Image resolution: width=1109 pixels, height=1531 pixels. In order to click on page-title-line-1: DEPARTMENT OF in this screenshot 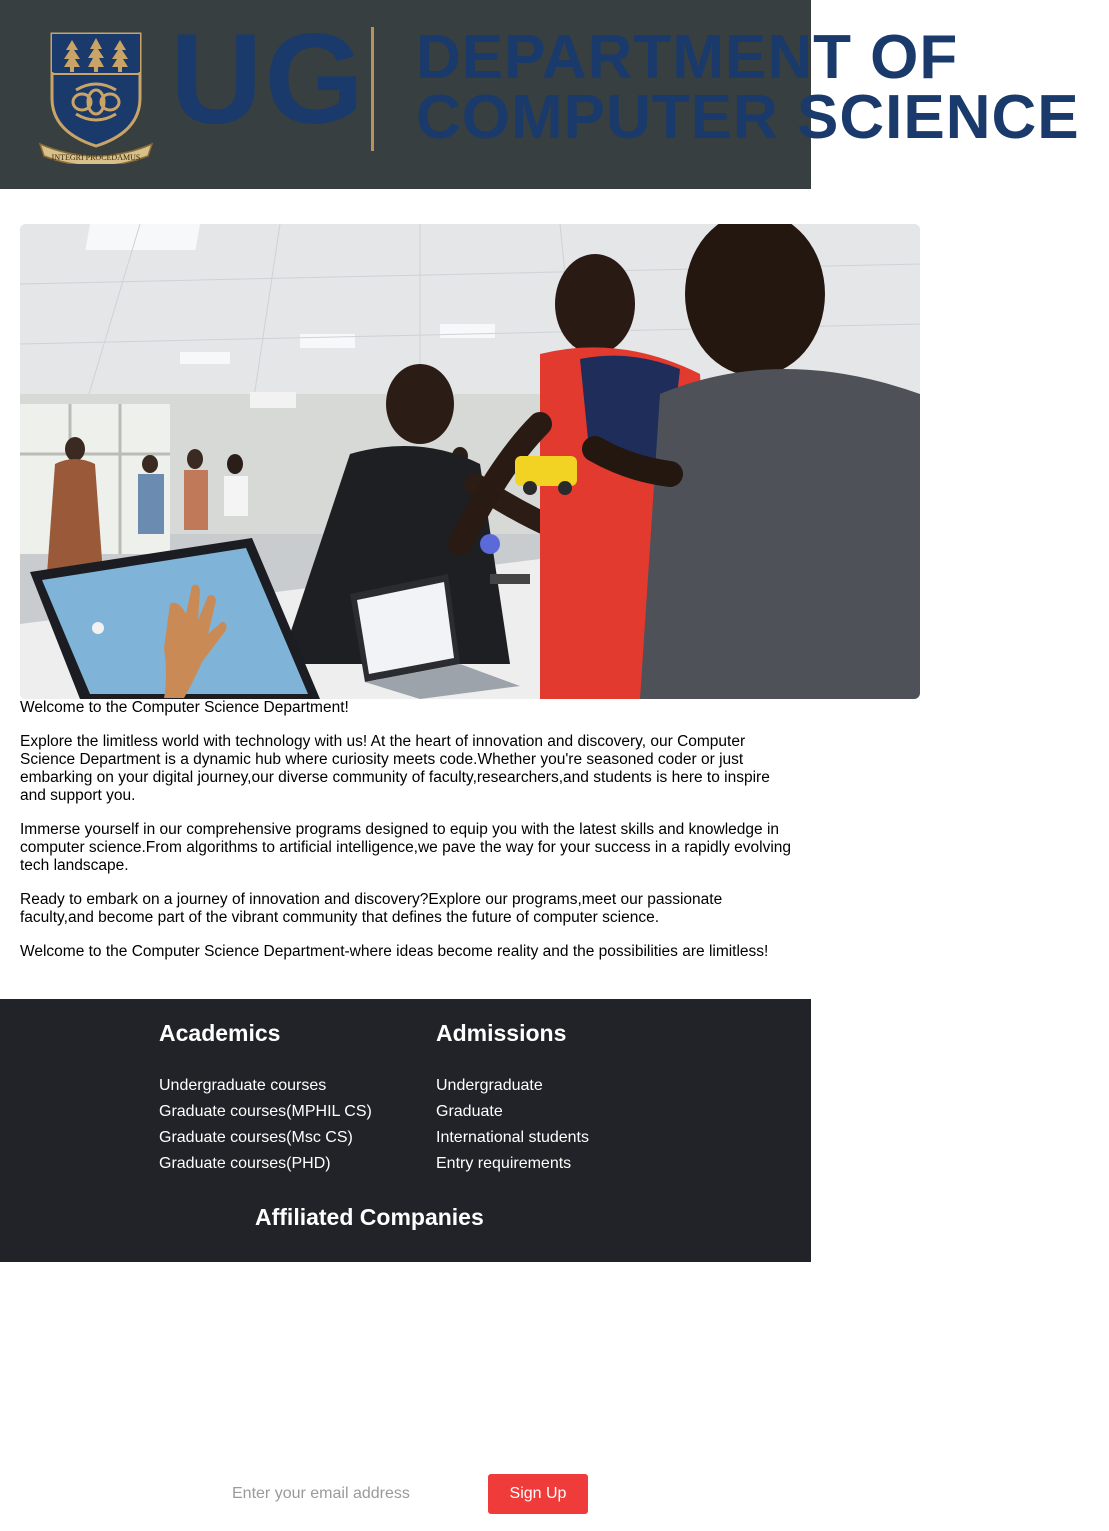, I will do `click(687, 57)`.